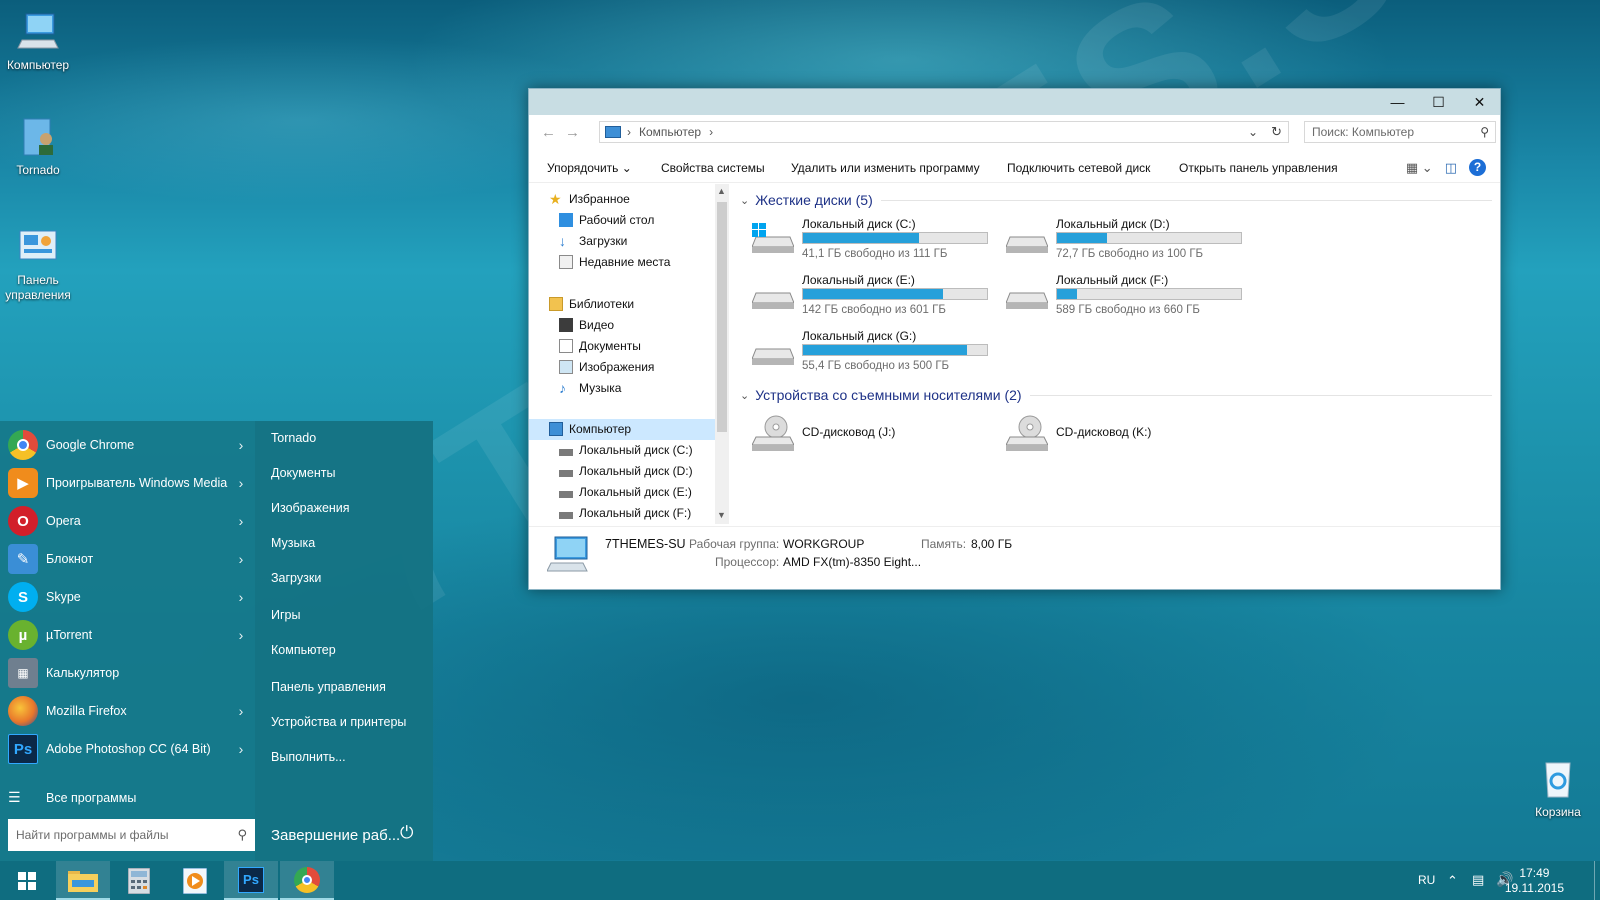 The width and height of the screenshot is (1600, 900). Describe the element at coordinates (23, 711) in the screenshot. I see `firefox-icon` at that location.